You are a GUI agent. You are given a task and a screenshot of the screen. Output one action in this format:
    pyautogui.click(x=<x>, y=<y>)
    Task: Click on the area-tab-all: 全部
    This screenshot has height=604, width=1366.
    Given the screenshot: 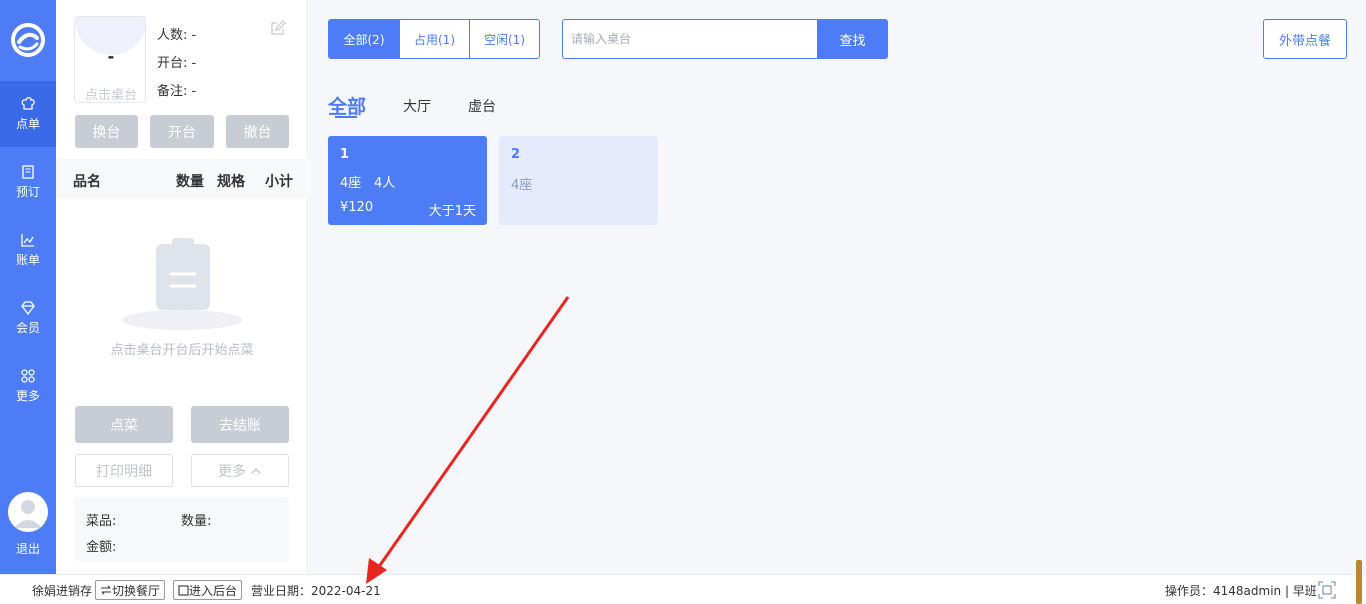 What is the action you would take?
    pyautogui.click(x=347, y=105)
    